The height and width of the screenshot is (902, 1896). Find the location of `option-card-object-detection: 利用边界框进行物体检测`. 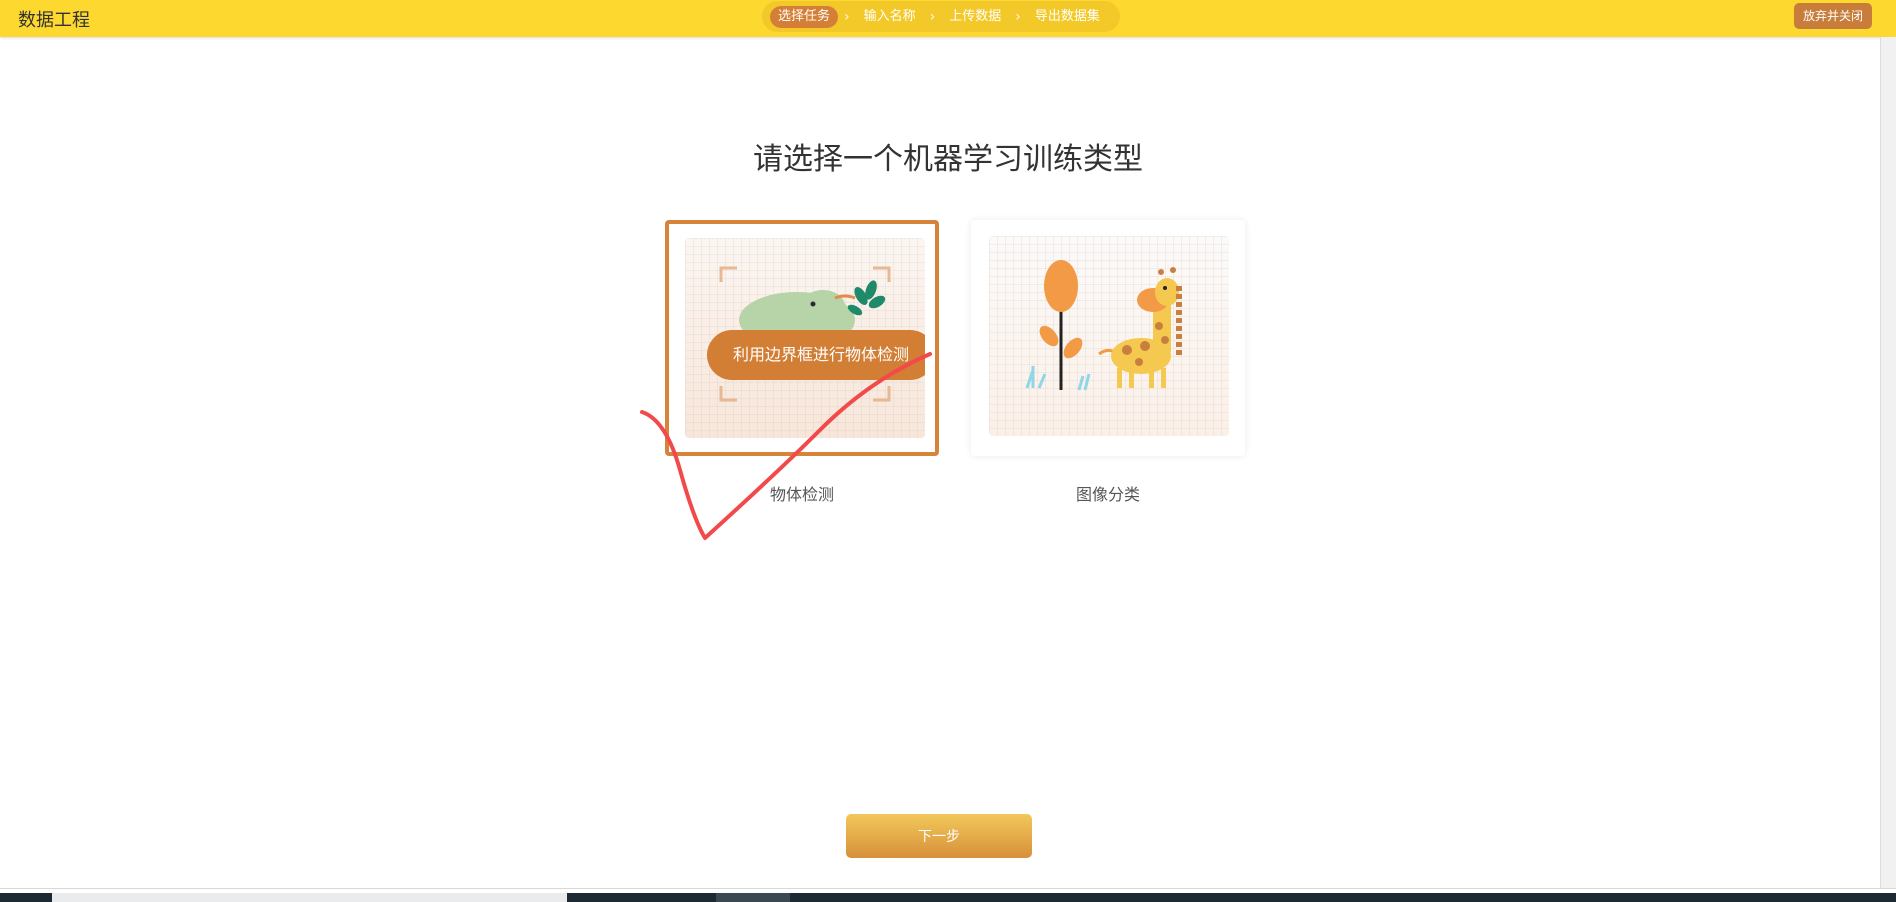

option-card-object-detection: 利用边界框进行物体检测 is located at coordinates (802, 338).